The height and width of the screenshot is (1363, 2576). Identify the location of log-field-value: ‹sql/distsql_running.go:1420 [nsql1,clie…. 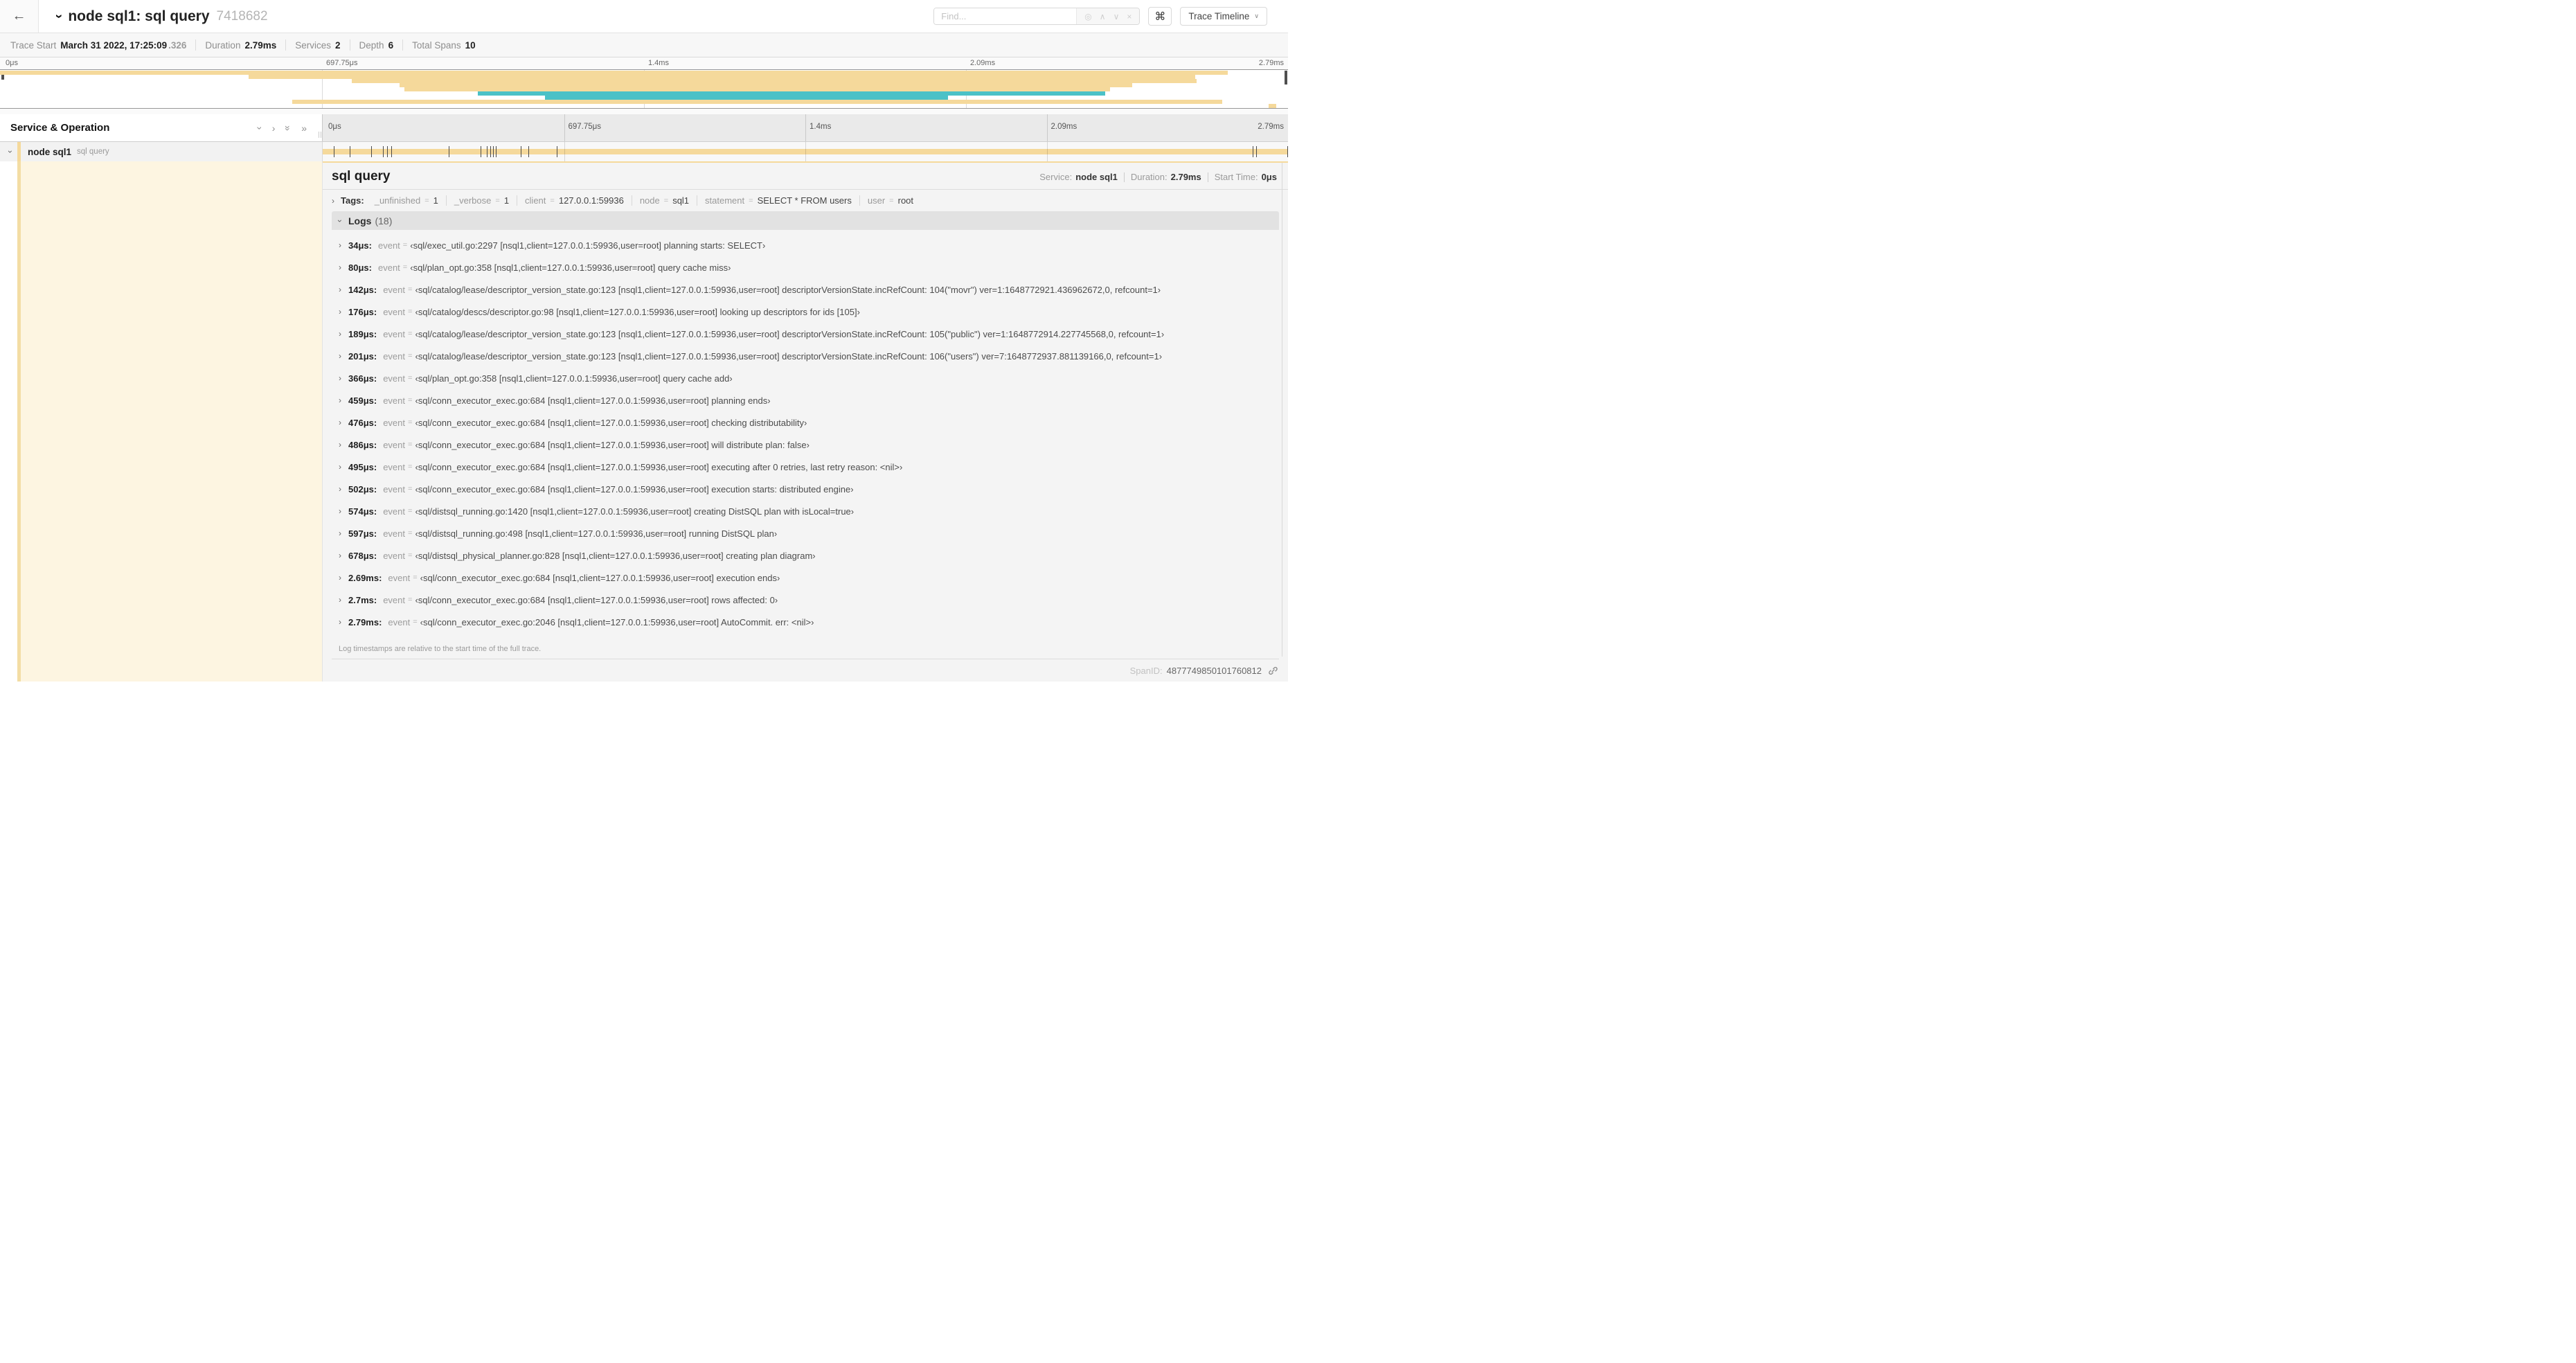
(635, 512).